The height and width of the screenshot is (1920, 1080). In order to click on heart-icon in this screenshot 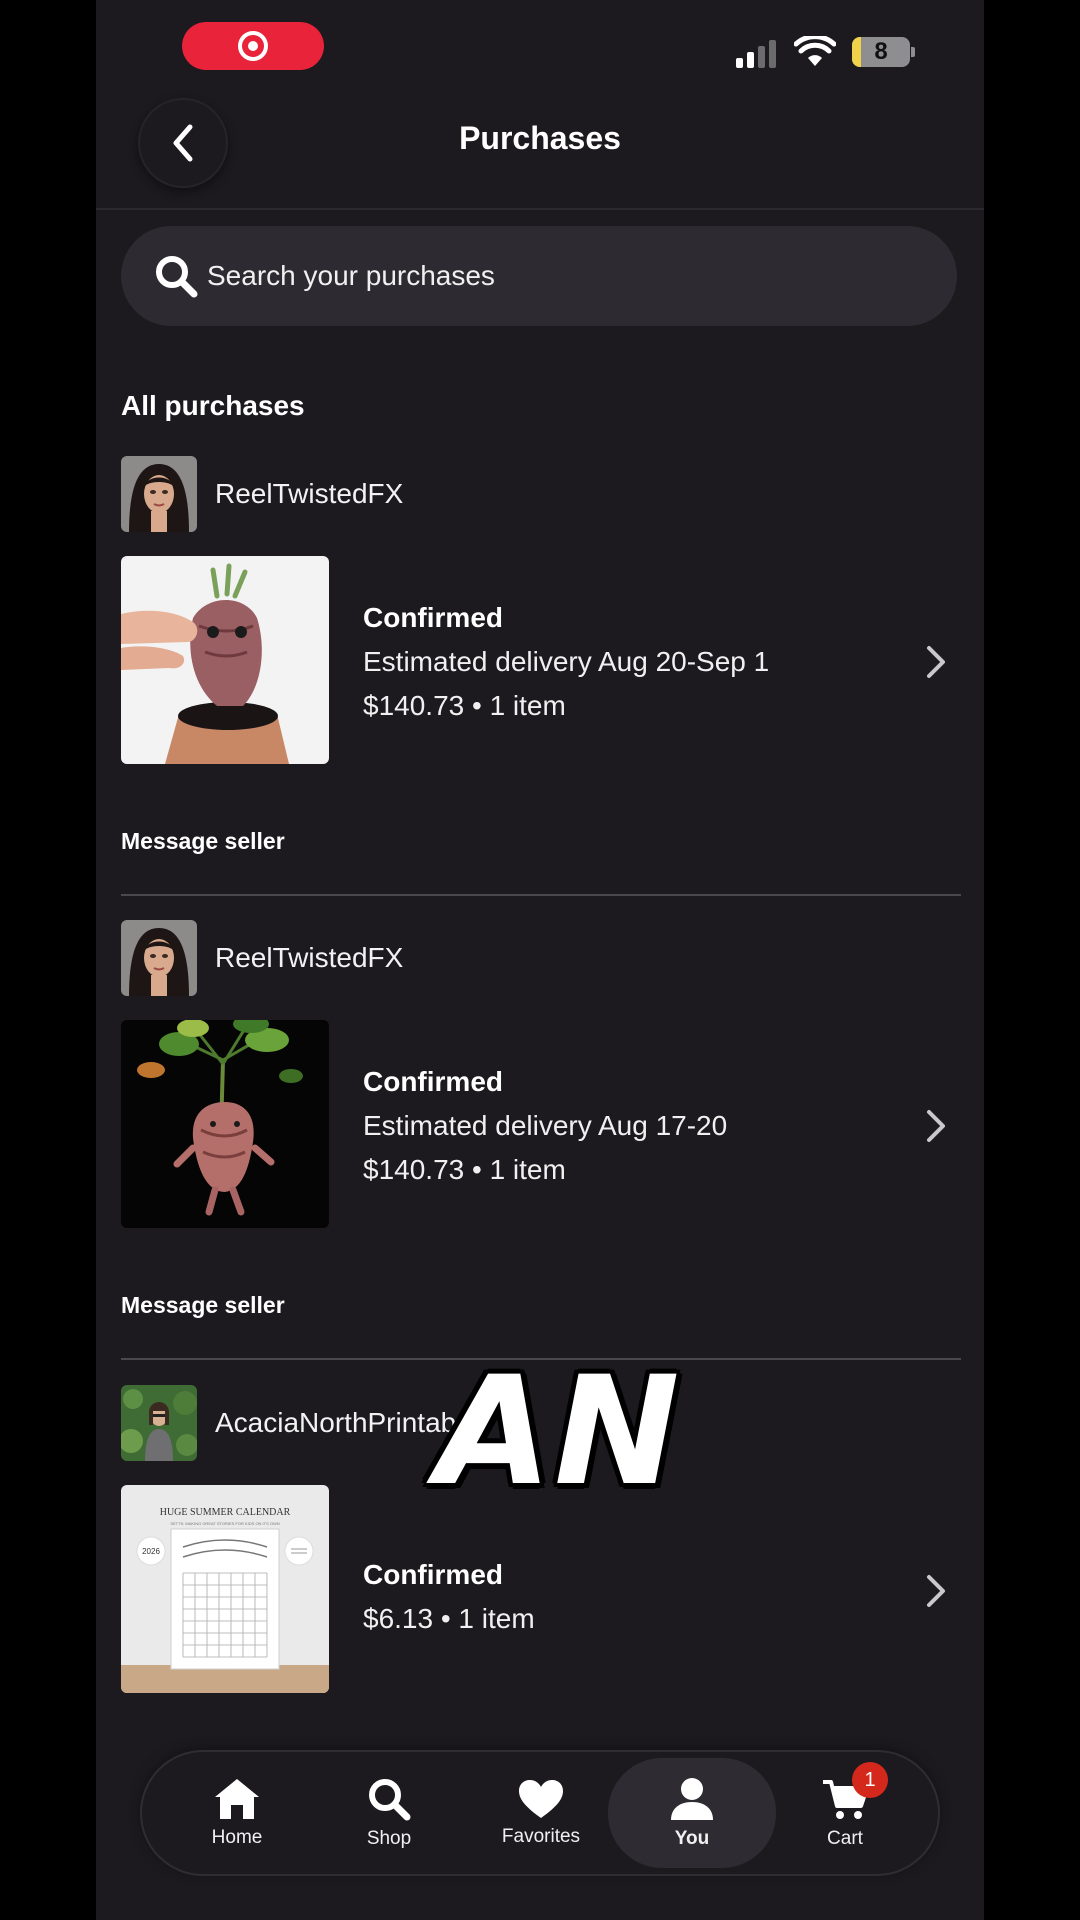, I will do `click(541, 1799)`.